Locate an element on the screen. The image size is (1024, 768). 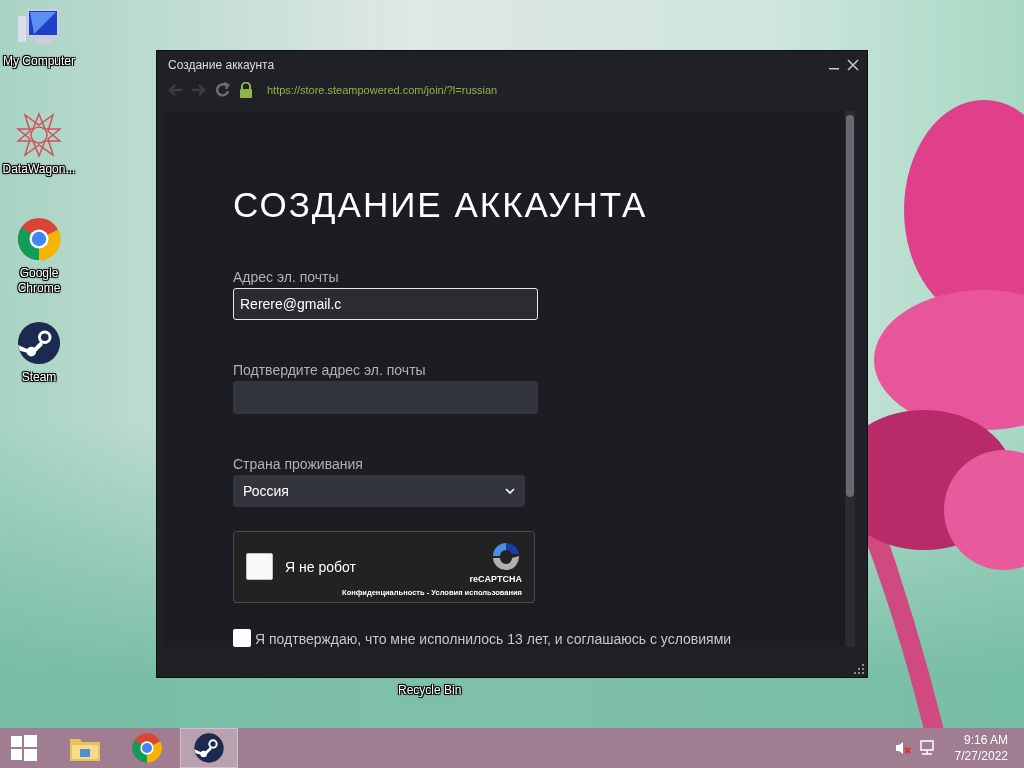
star-pattern-icon is located at coordinates (39, 135).